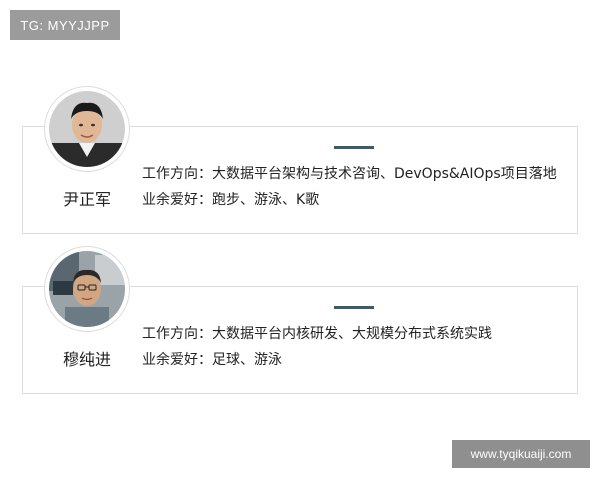 The image size is (600, 480). What do you see at coordinates (521, 454) in the screenshot?
I see `site-watermark: www.tyqikuaiji.com` at bounding box center [521, 454].